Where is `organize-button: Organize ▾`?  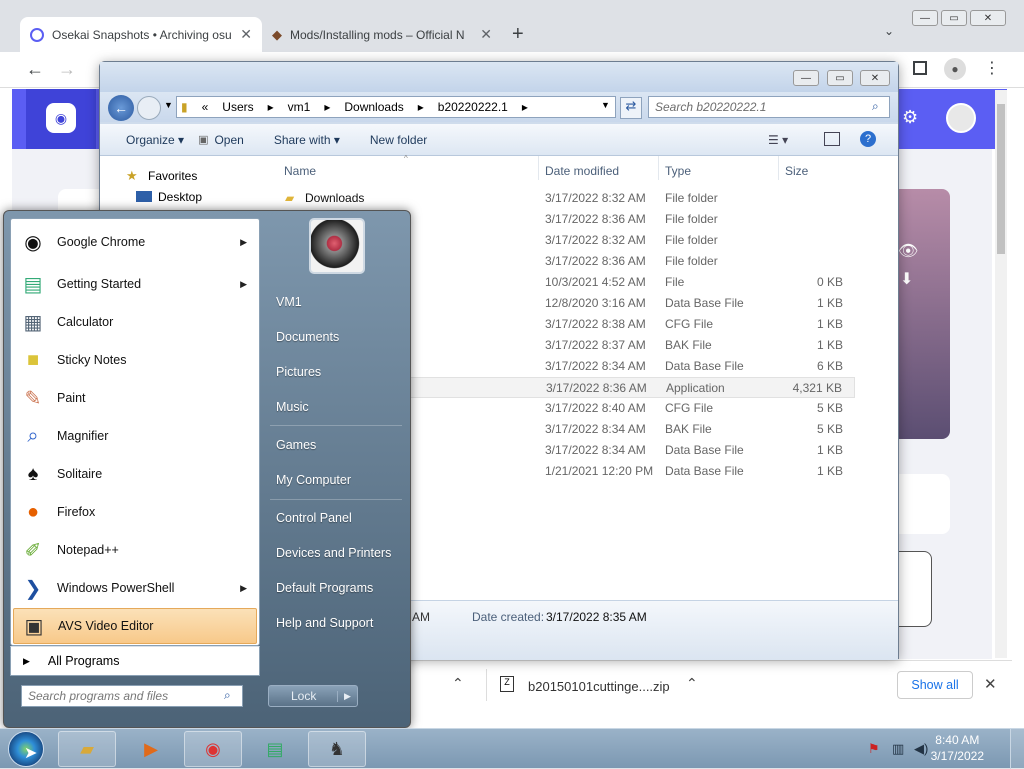
organize-button: Organize ▾ is located at coordinates (155, 140).